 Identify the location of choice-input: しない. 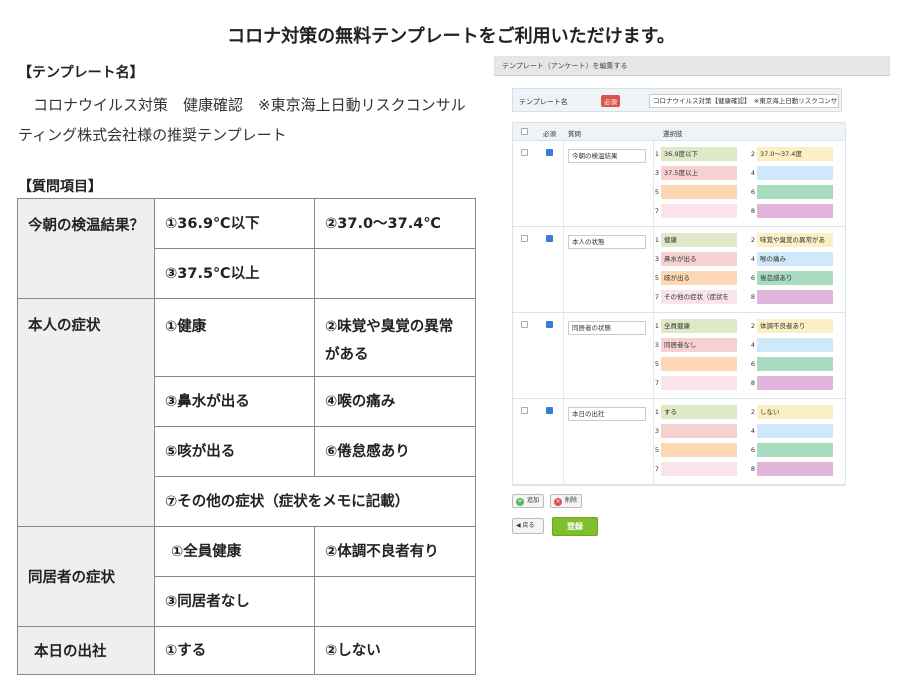
(795, 412).